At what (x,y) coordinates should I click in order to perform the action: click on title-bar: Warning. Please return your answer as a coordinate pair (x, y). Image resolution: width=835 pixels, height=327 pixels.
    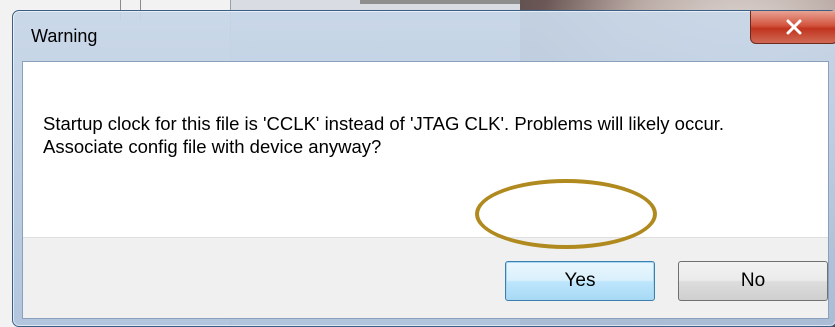
    Looking at the image, I should click on (424, 31).